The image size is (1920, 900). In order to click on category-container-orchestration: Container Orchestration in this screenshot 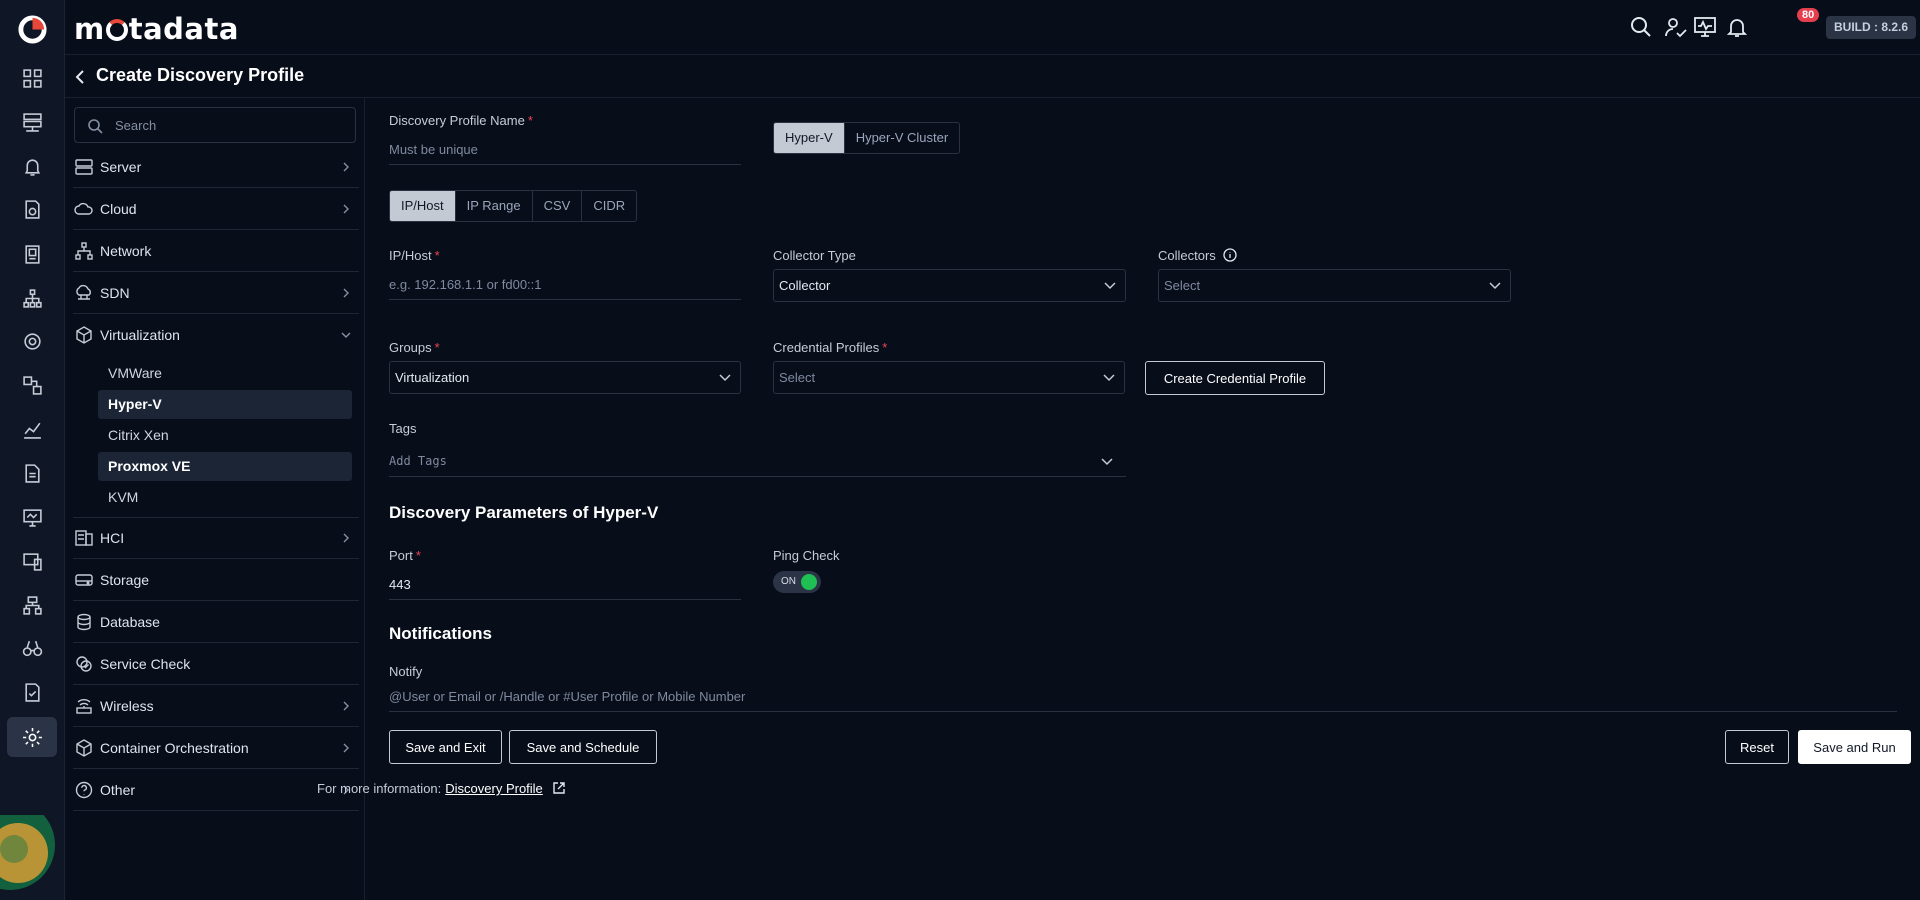, I will do `click(216, 748)`.